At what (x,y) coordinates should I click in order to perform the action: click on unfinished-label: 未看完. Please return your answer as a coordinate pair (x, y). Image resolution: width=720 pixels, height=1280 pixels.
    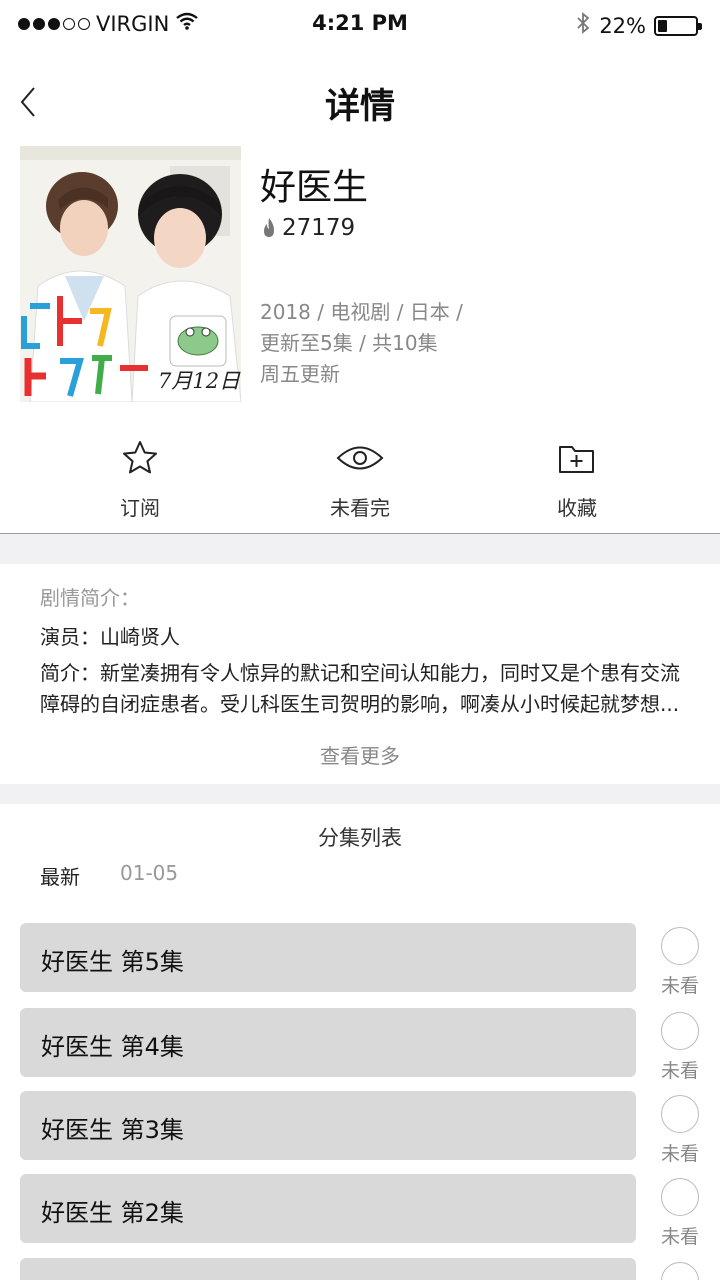
    Looking at the image, I should click on (360, 508).